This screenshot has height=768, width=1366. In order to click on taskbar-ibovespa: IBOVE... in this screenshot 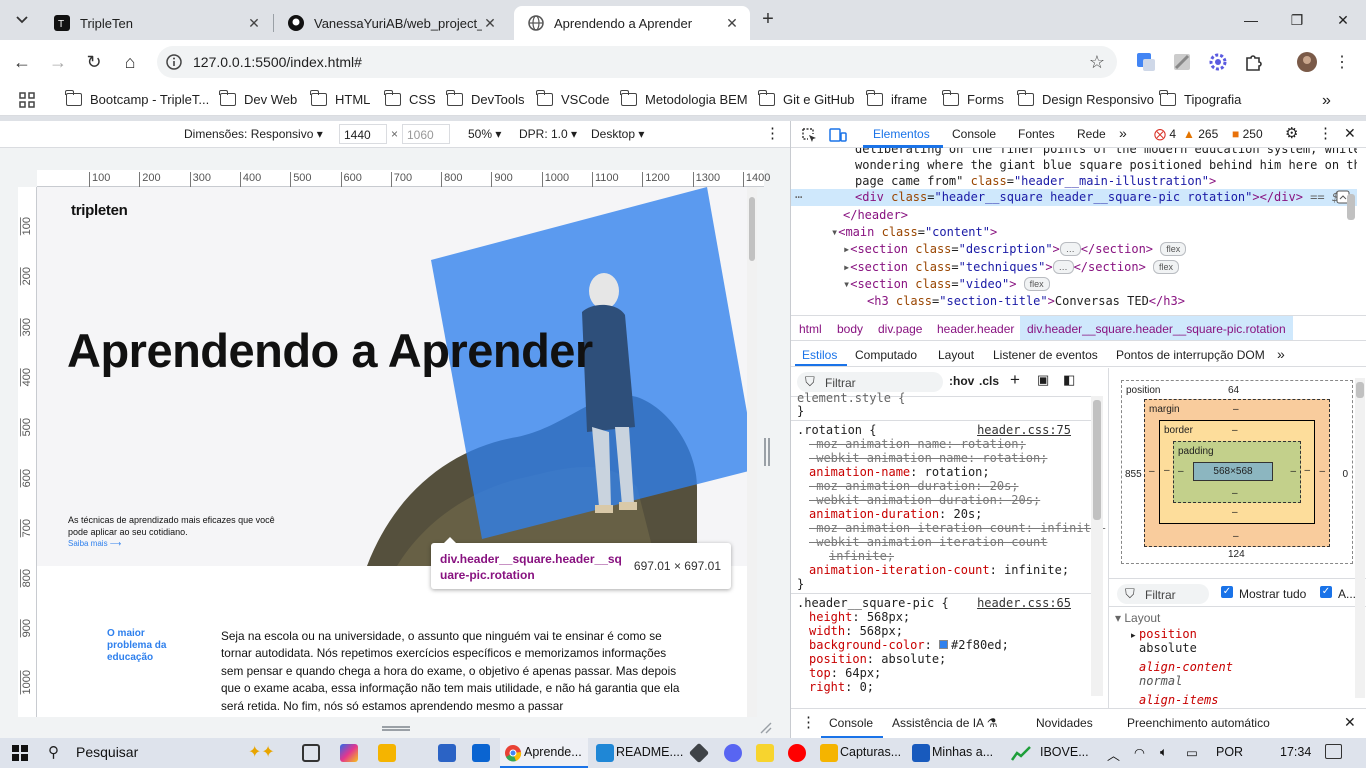, I will do `click(1054, 753)`.